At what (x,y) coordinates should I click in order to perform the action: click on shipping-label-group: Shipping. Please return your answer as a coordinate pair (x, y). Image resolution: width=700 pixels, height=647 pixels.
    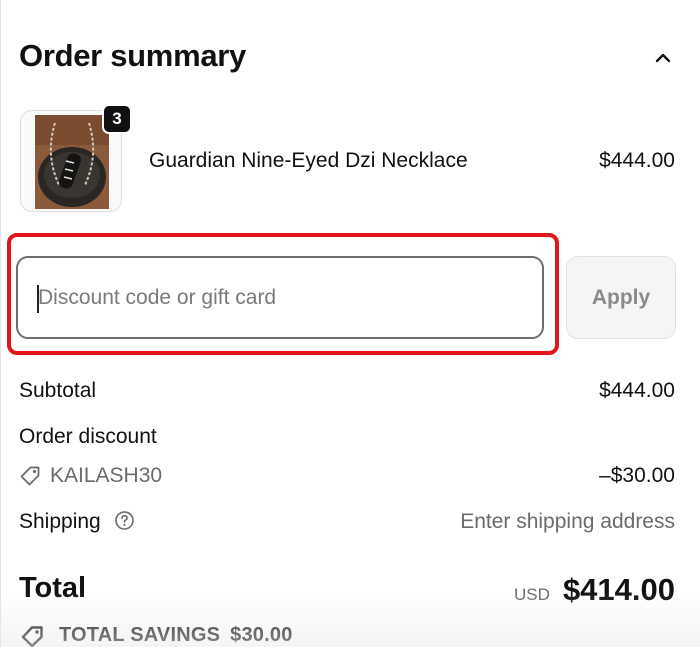
    Looking at the image, I should click on (77, 522).